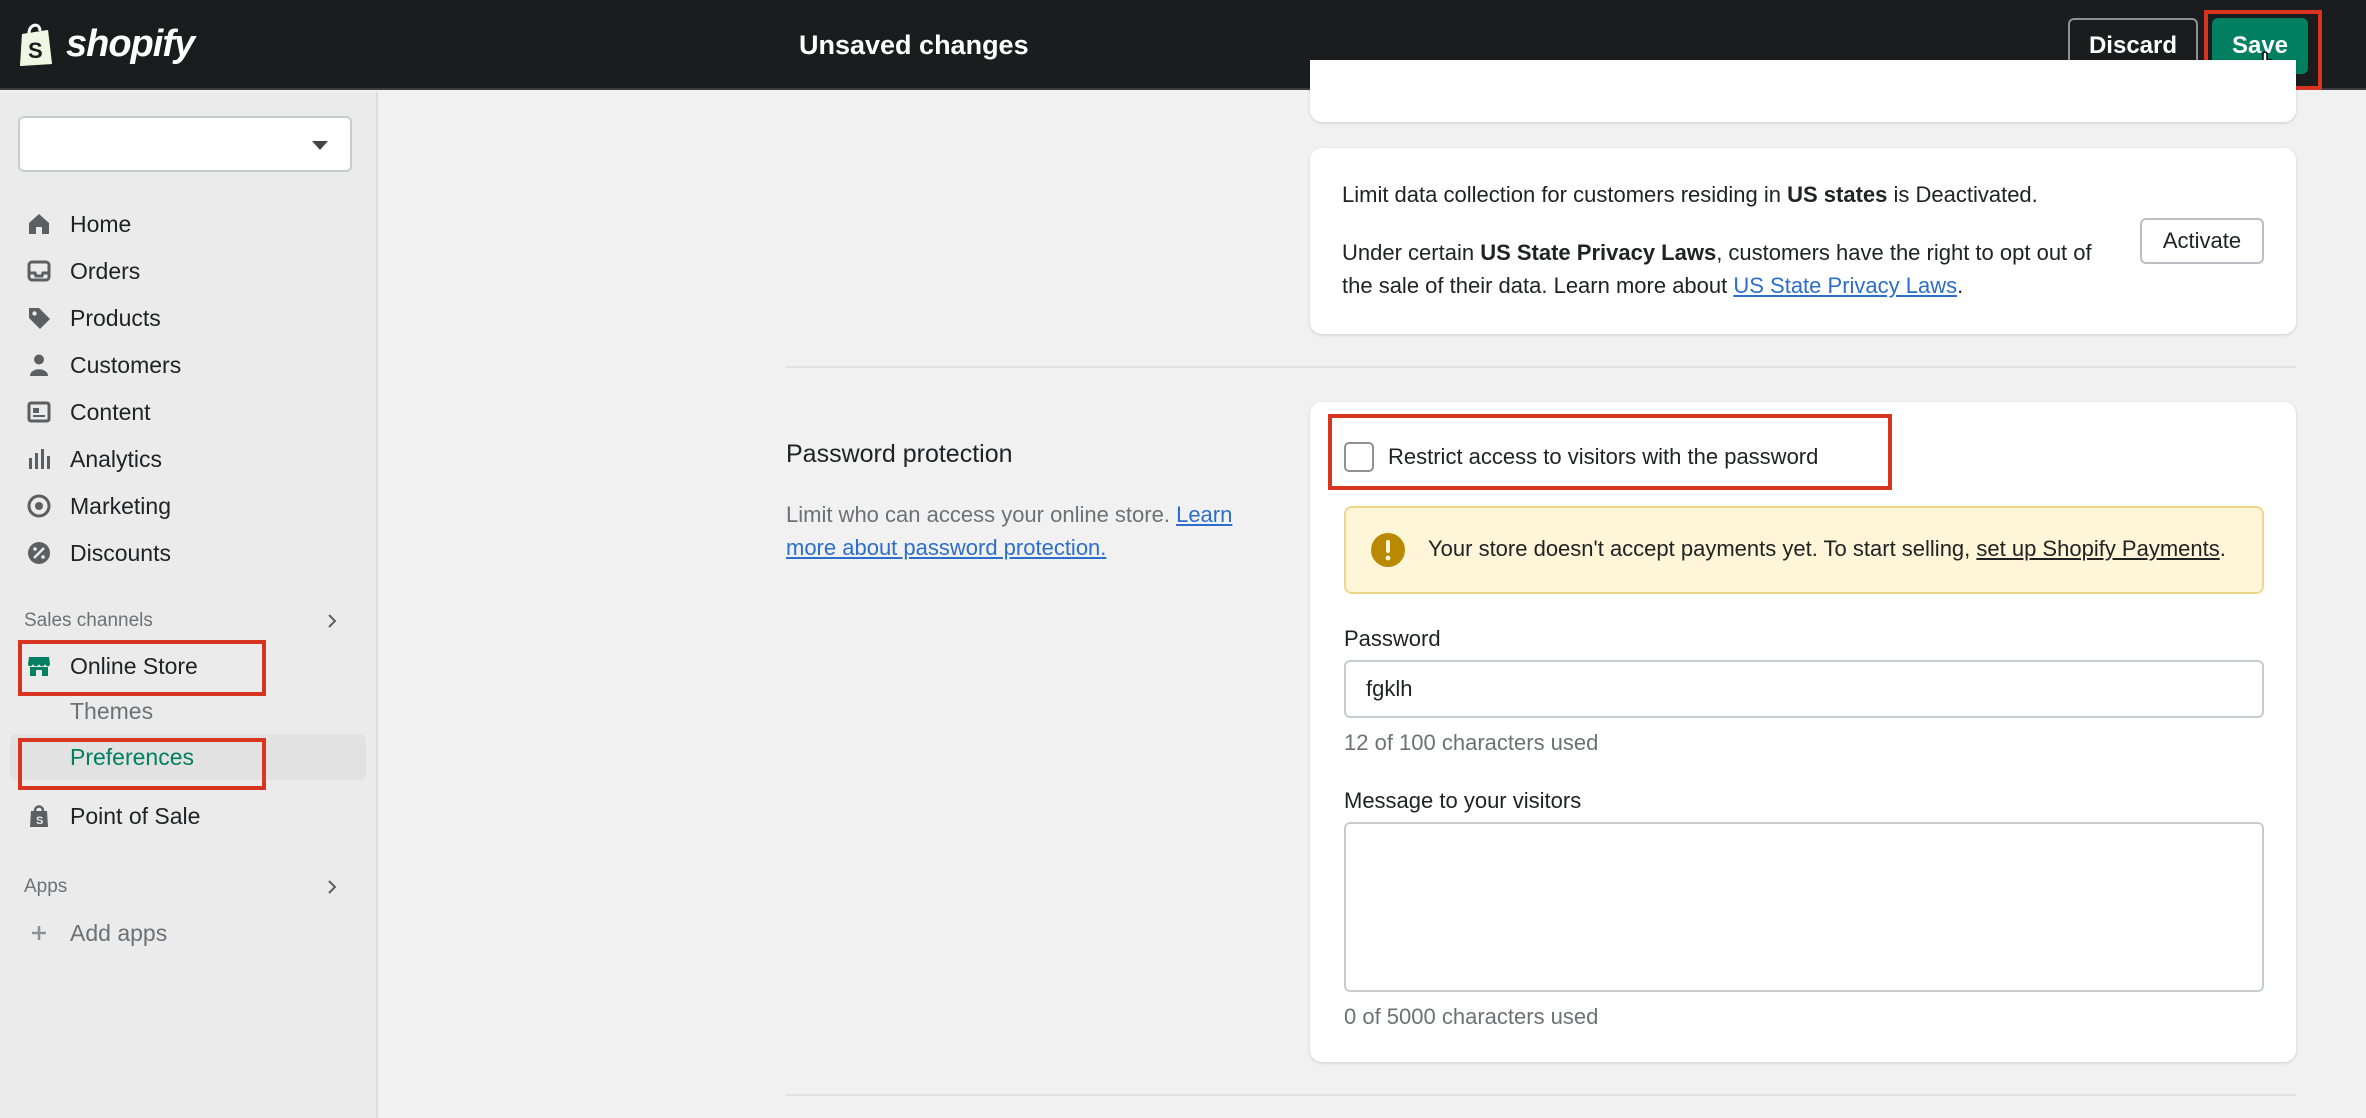  What do you see at coordinates (1471, 742) in the screenshot?
I see `password-char-count: 12 of 100 characters used` at bounding box center [1471, 742].